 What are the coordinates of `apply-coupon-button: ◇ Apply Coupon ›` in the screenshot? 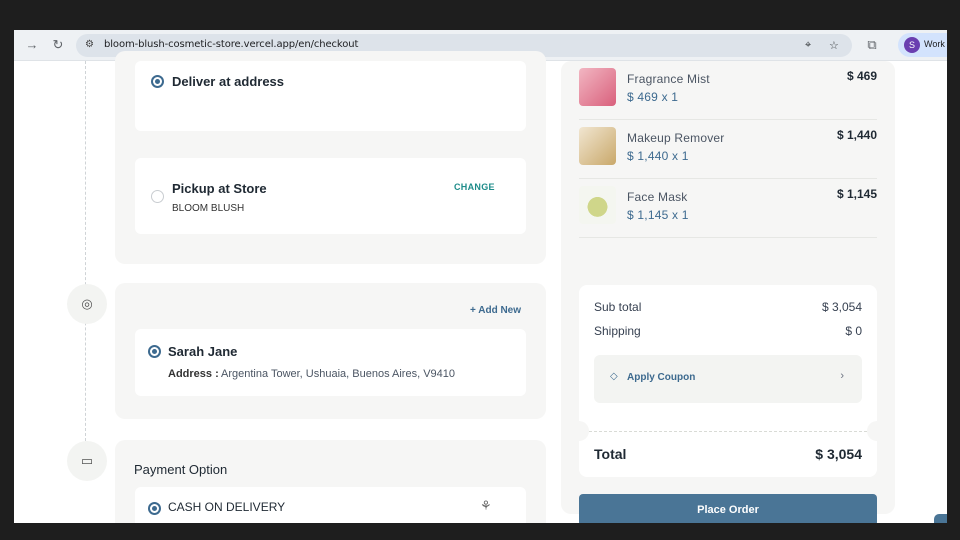 It's located at (728, 379).